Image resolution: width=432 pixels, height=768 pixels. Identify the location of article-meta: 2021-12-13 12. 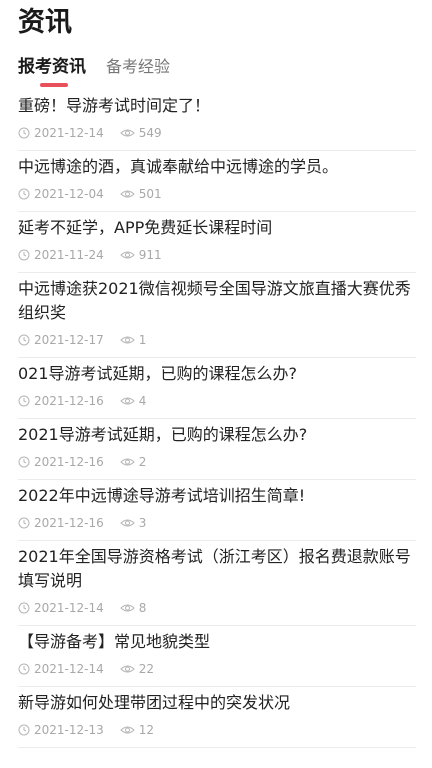
(217, 730).